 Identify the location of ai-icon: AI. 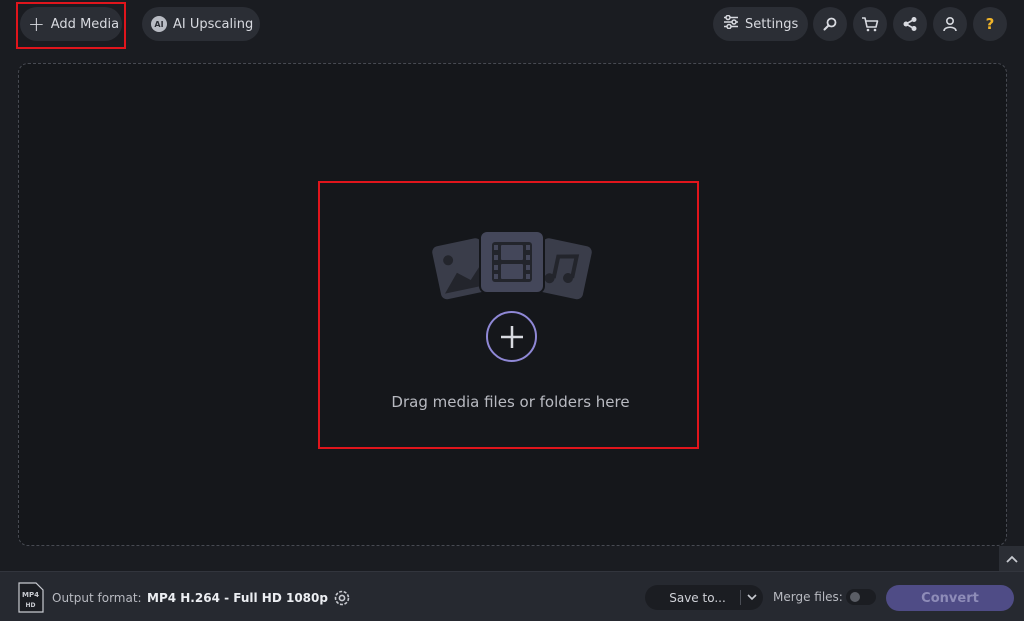
(159, 24).